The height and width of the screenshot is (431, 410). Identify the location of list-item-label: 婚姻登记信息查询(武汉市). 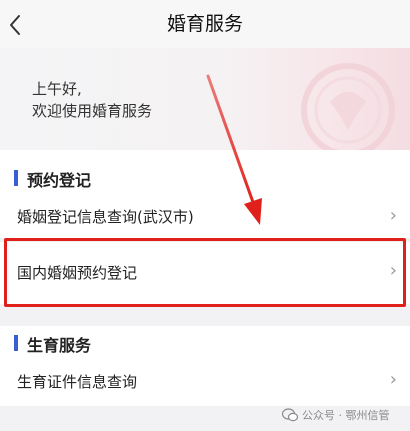
(105, 217).